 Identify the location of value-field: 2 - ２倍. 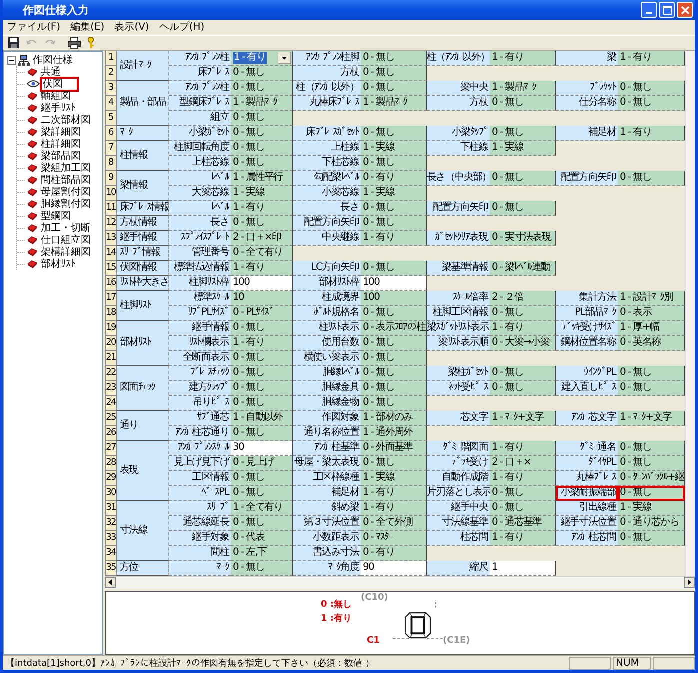
(523, 298).